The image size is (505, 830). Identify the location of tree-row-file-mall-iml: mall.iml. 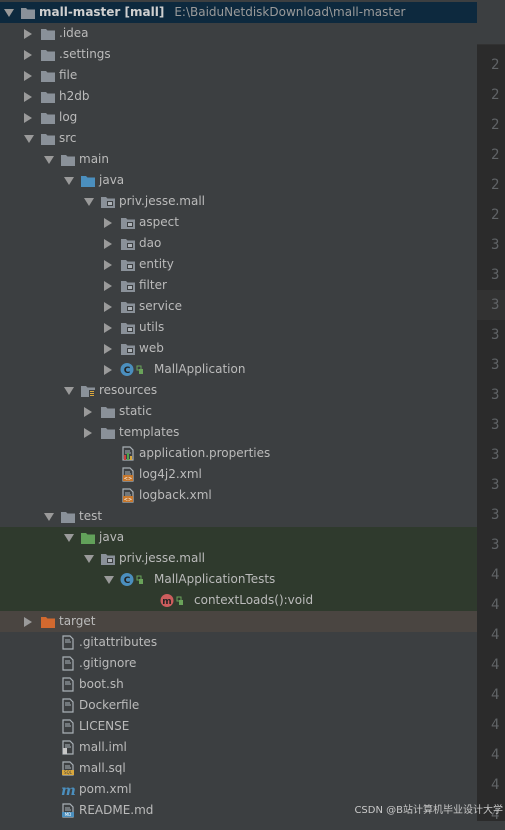
(238, 747).